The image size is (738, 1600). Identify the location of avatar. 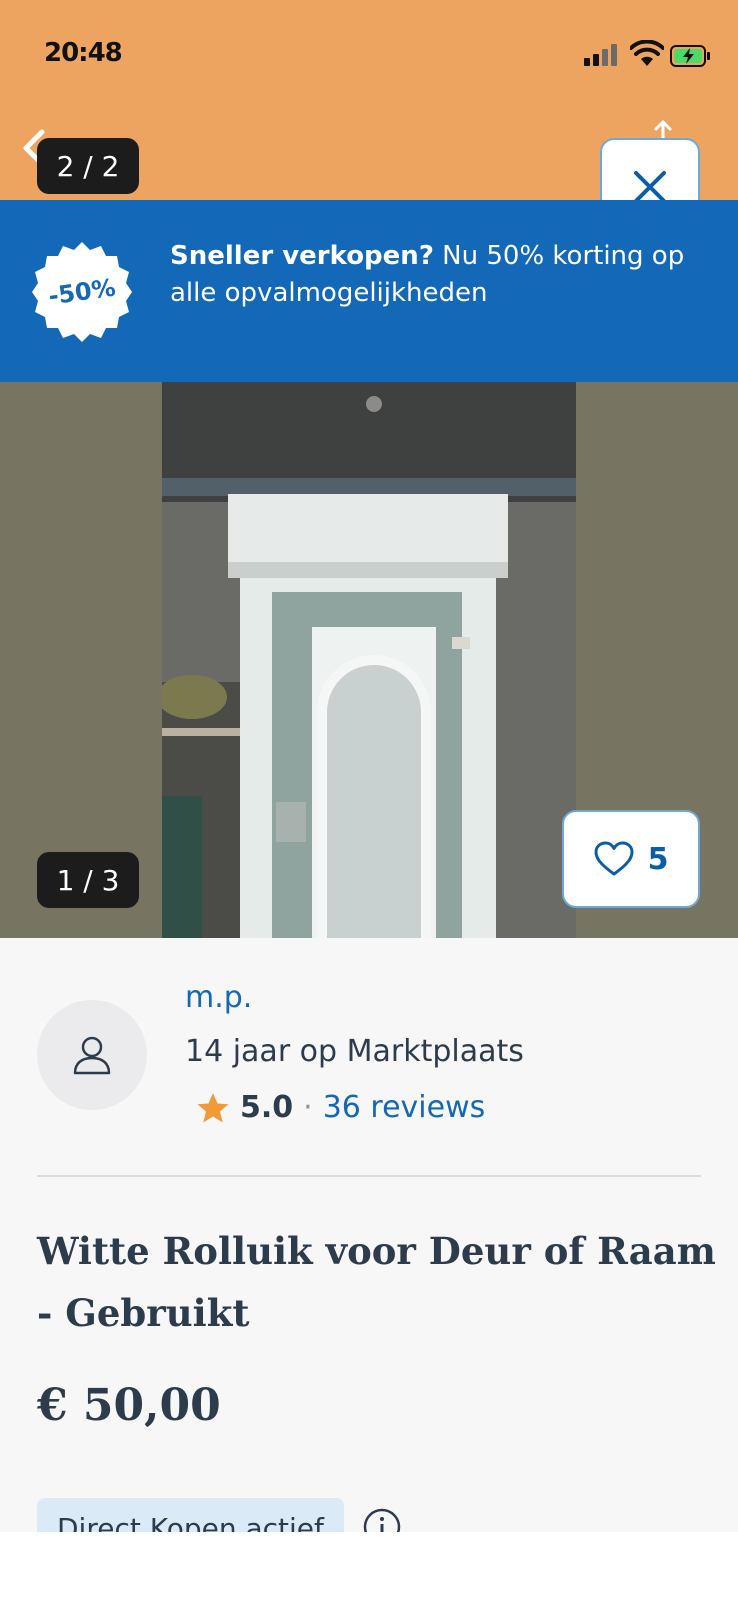
(92, 1055).